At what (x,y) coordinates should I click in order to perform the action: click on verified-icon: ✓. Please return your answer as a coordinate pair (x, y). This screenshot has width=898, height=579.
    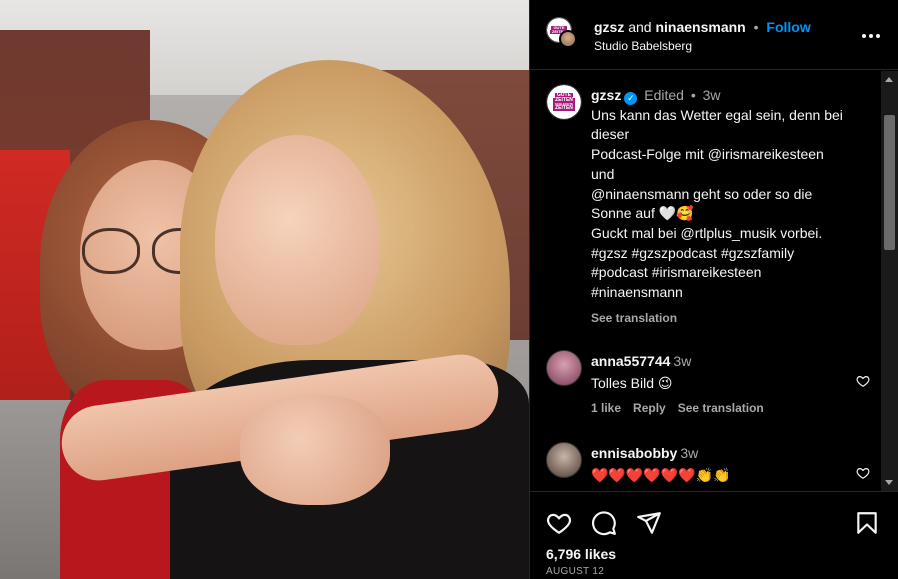
    Looking at the image, I should click on (631, 98).